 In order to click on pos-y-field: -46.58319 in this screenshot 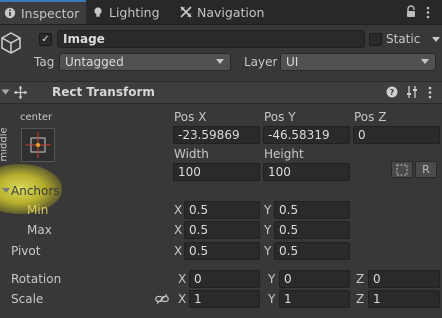, I will do `click(306, 135)`.